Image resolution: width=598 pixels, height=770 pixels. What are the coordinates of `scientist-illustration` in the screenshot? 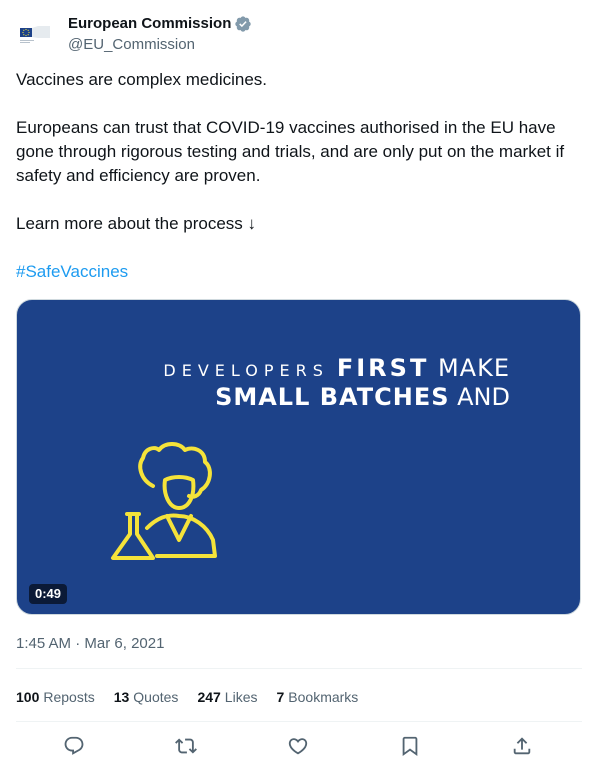 It's located at (164, 501).